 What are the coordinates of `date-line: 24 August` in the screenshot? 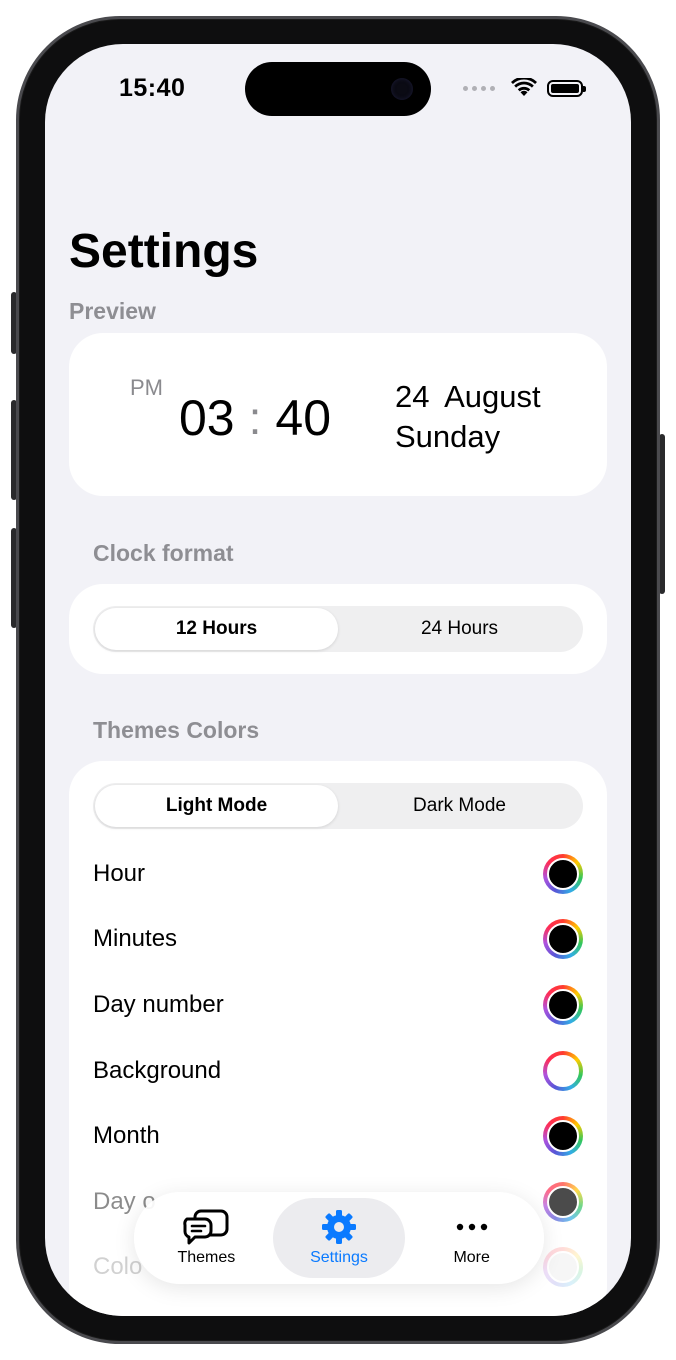 It's located at (468, 397).